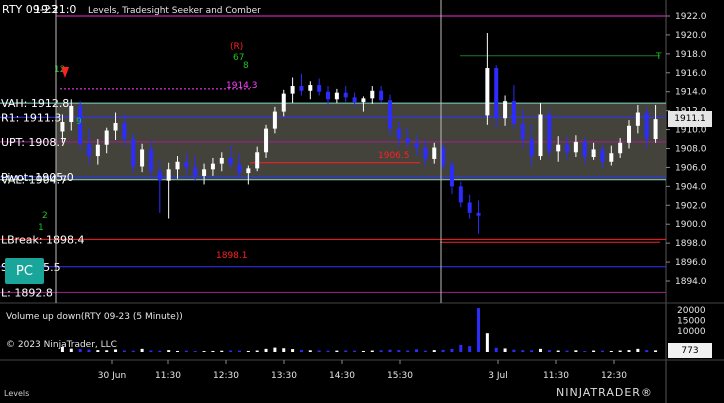 The height and width of the screenshot is (403, 724). I want to click on price-tick-label: 1918.0, so click(691, 55).